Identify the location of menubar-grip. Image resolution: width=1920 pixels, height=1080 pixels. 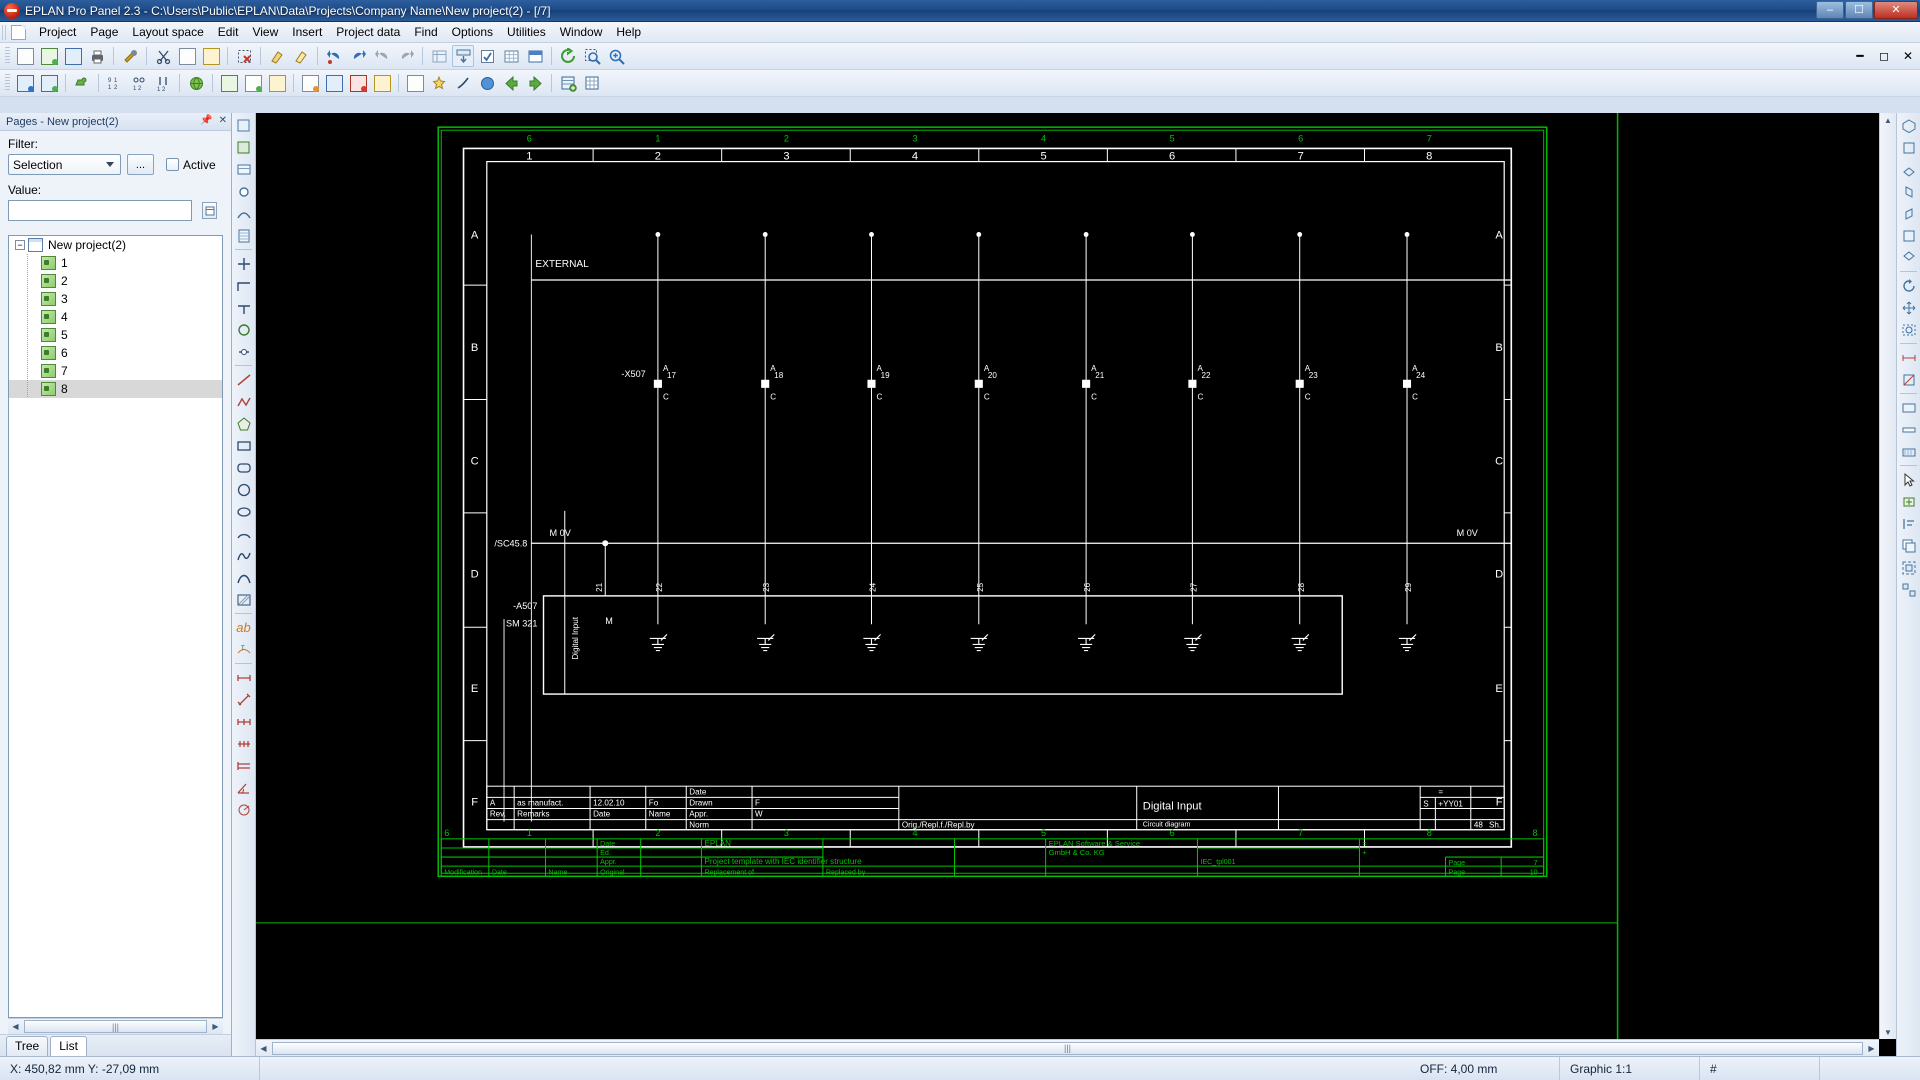
(5, 32).